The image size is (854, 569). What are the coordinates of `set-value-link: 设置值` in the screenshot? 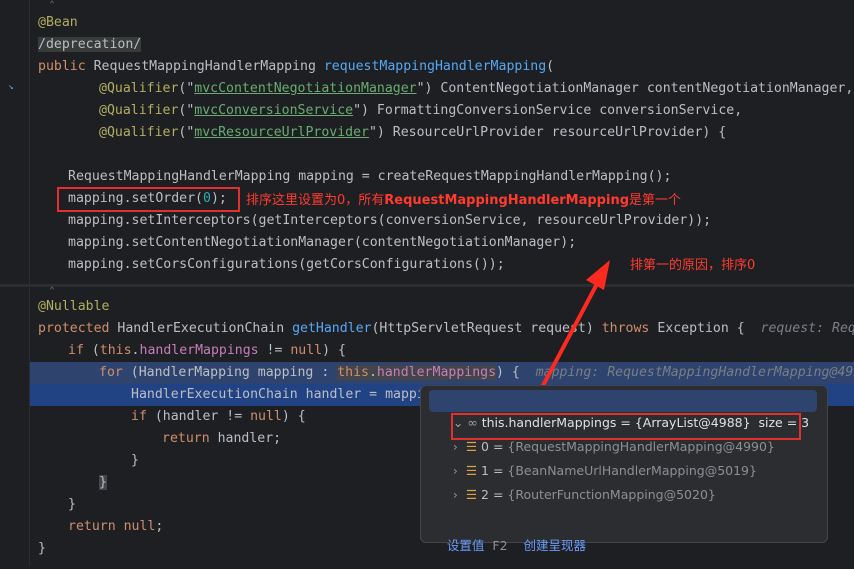 It's located at (466, 545).